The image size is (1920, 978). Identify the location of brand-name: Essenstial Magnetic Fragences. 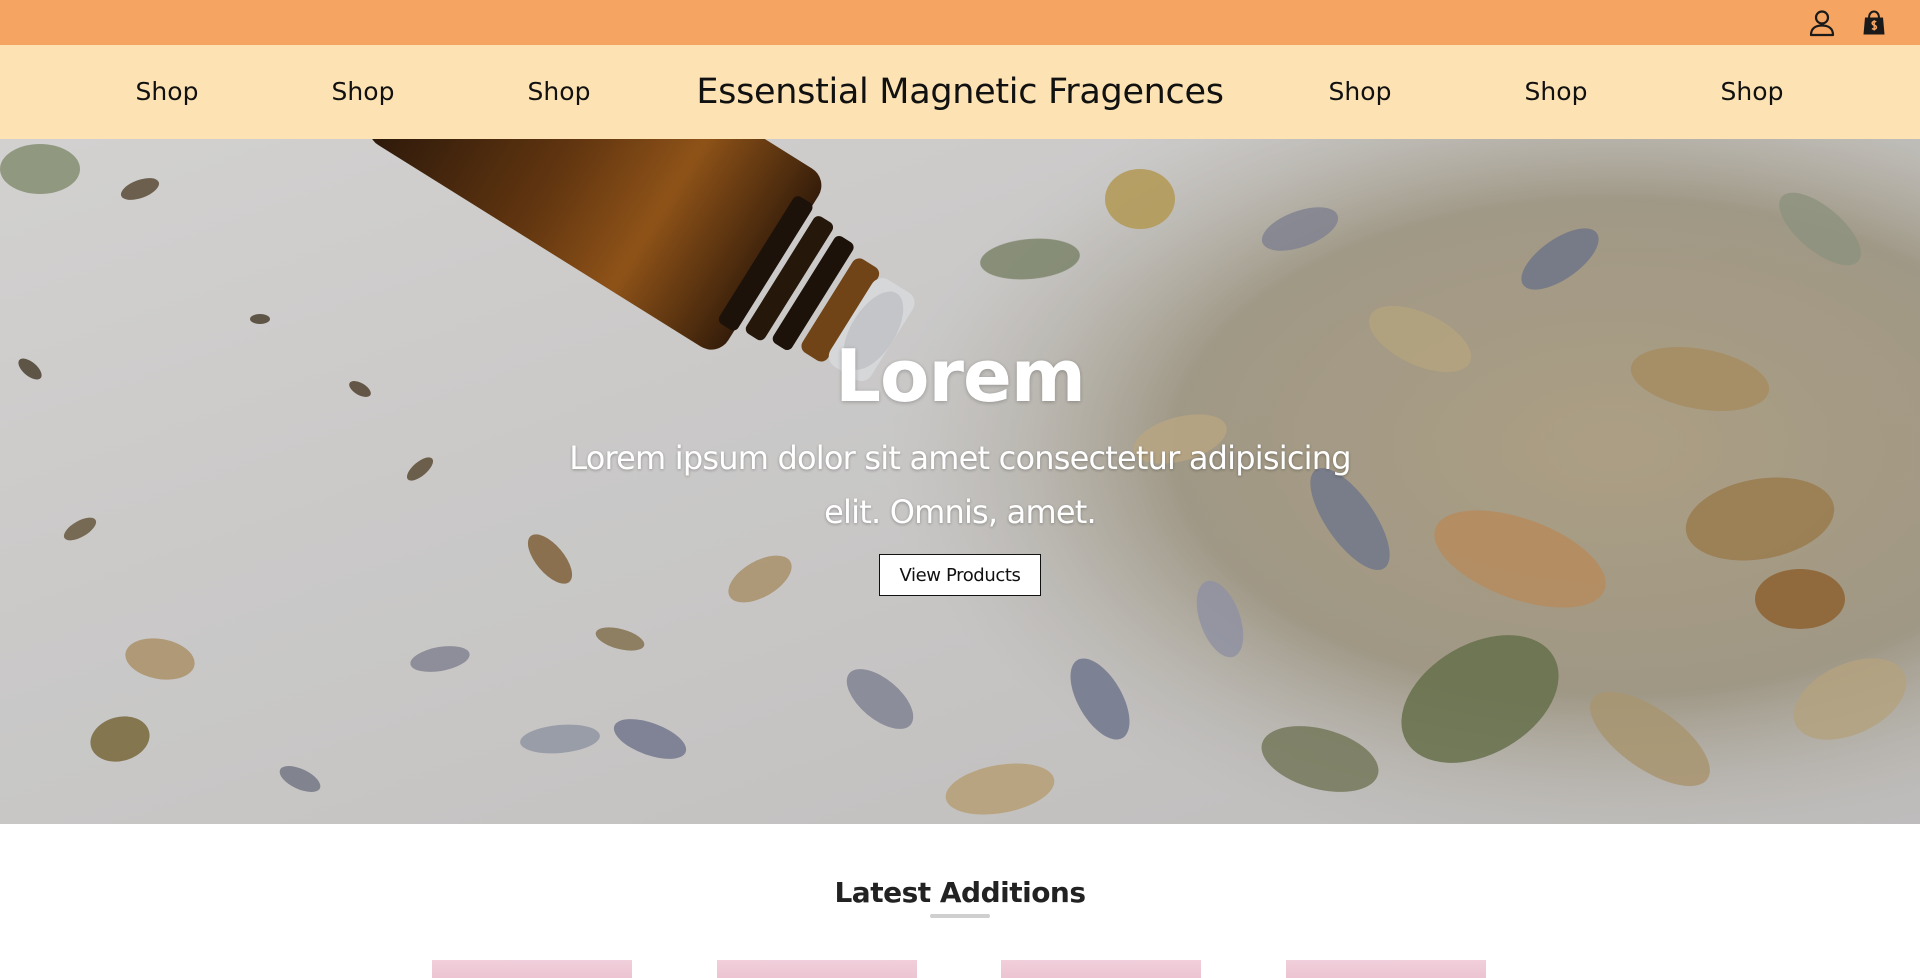
(960, 92).